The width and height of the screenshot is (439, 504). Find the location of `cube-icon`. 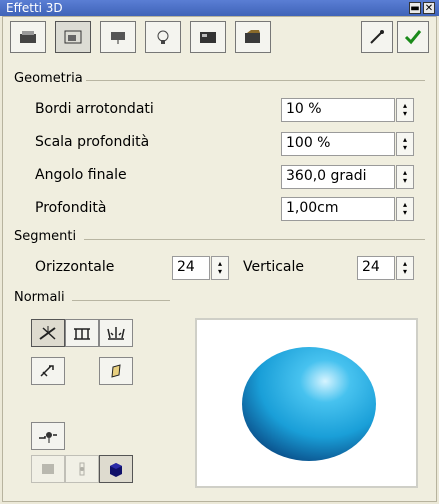

cube-icon is located at coordinates (116, 470).